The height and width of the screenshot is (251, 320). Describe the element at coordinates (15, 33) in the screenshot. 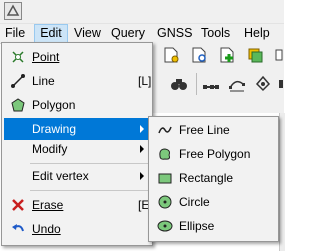

I see `menu-file: File` at that location.